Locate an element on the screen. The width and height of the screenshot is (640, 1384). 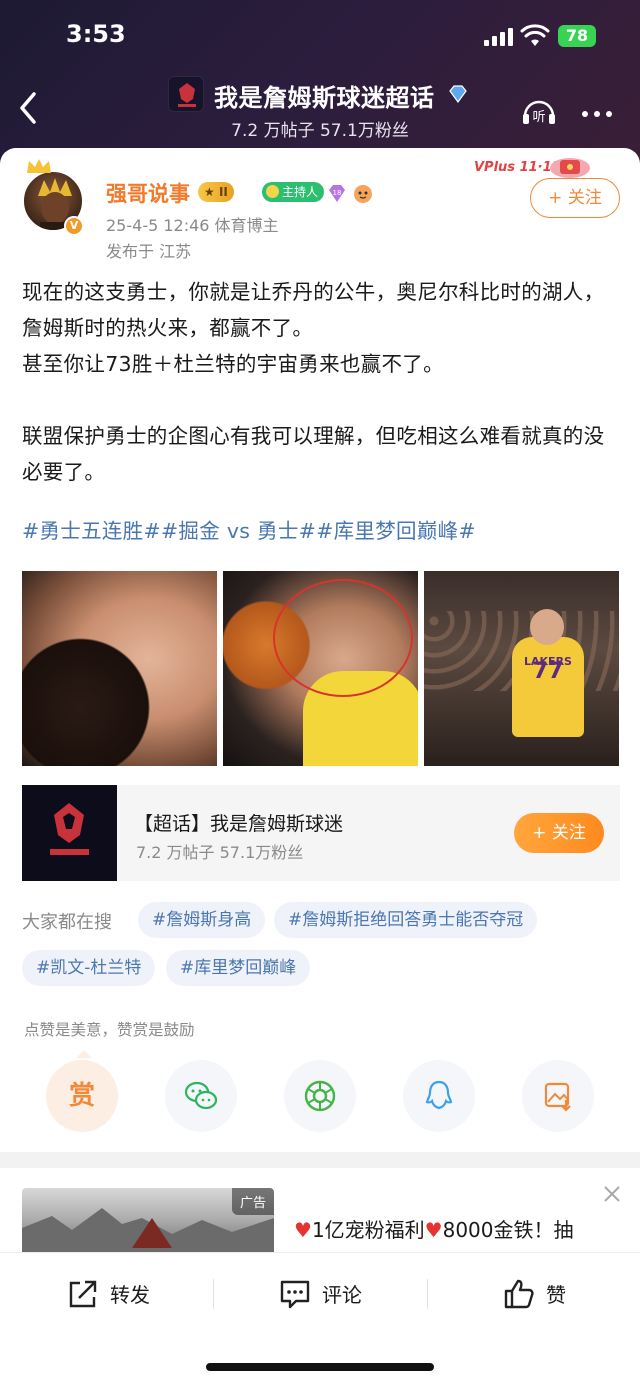
ad-text-line2: 8000金铁！抽 is located at coordinates (508, 1230).